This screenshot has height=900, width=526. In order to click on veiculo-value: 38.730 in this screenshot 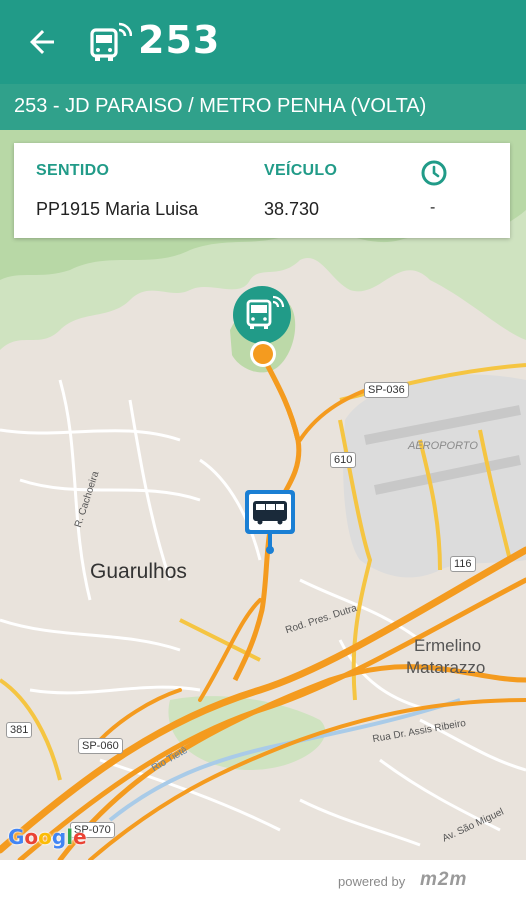, I will do `click(292, 209)`.